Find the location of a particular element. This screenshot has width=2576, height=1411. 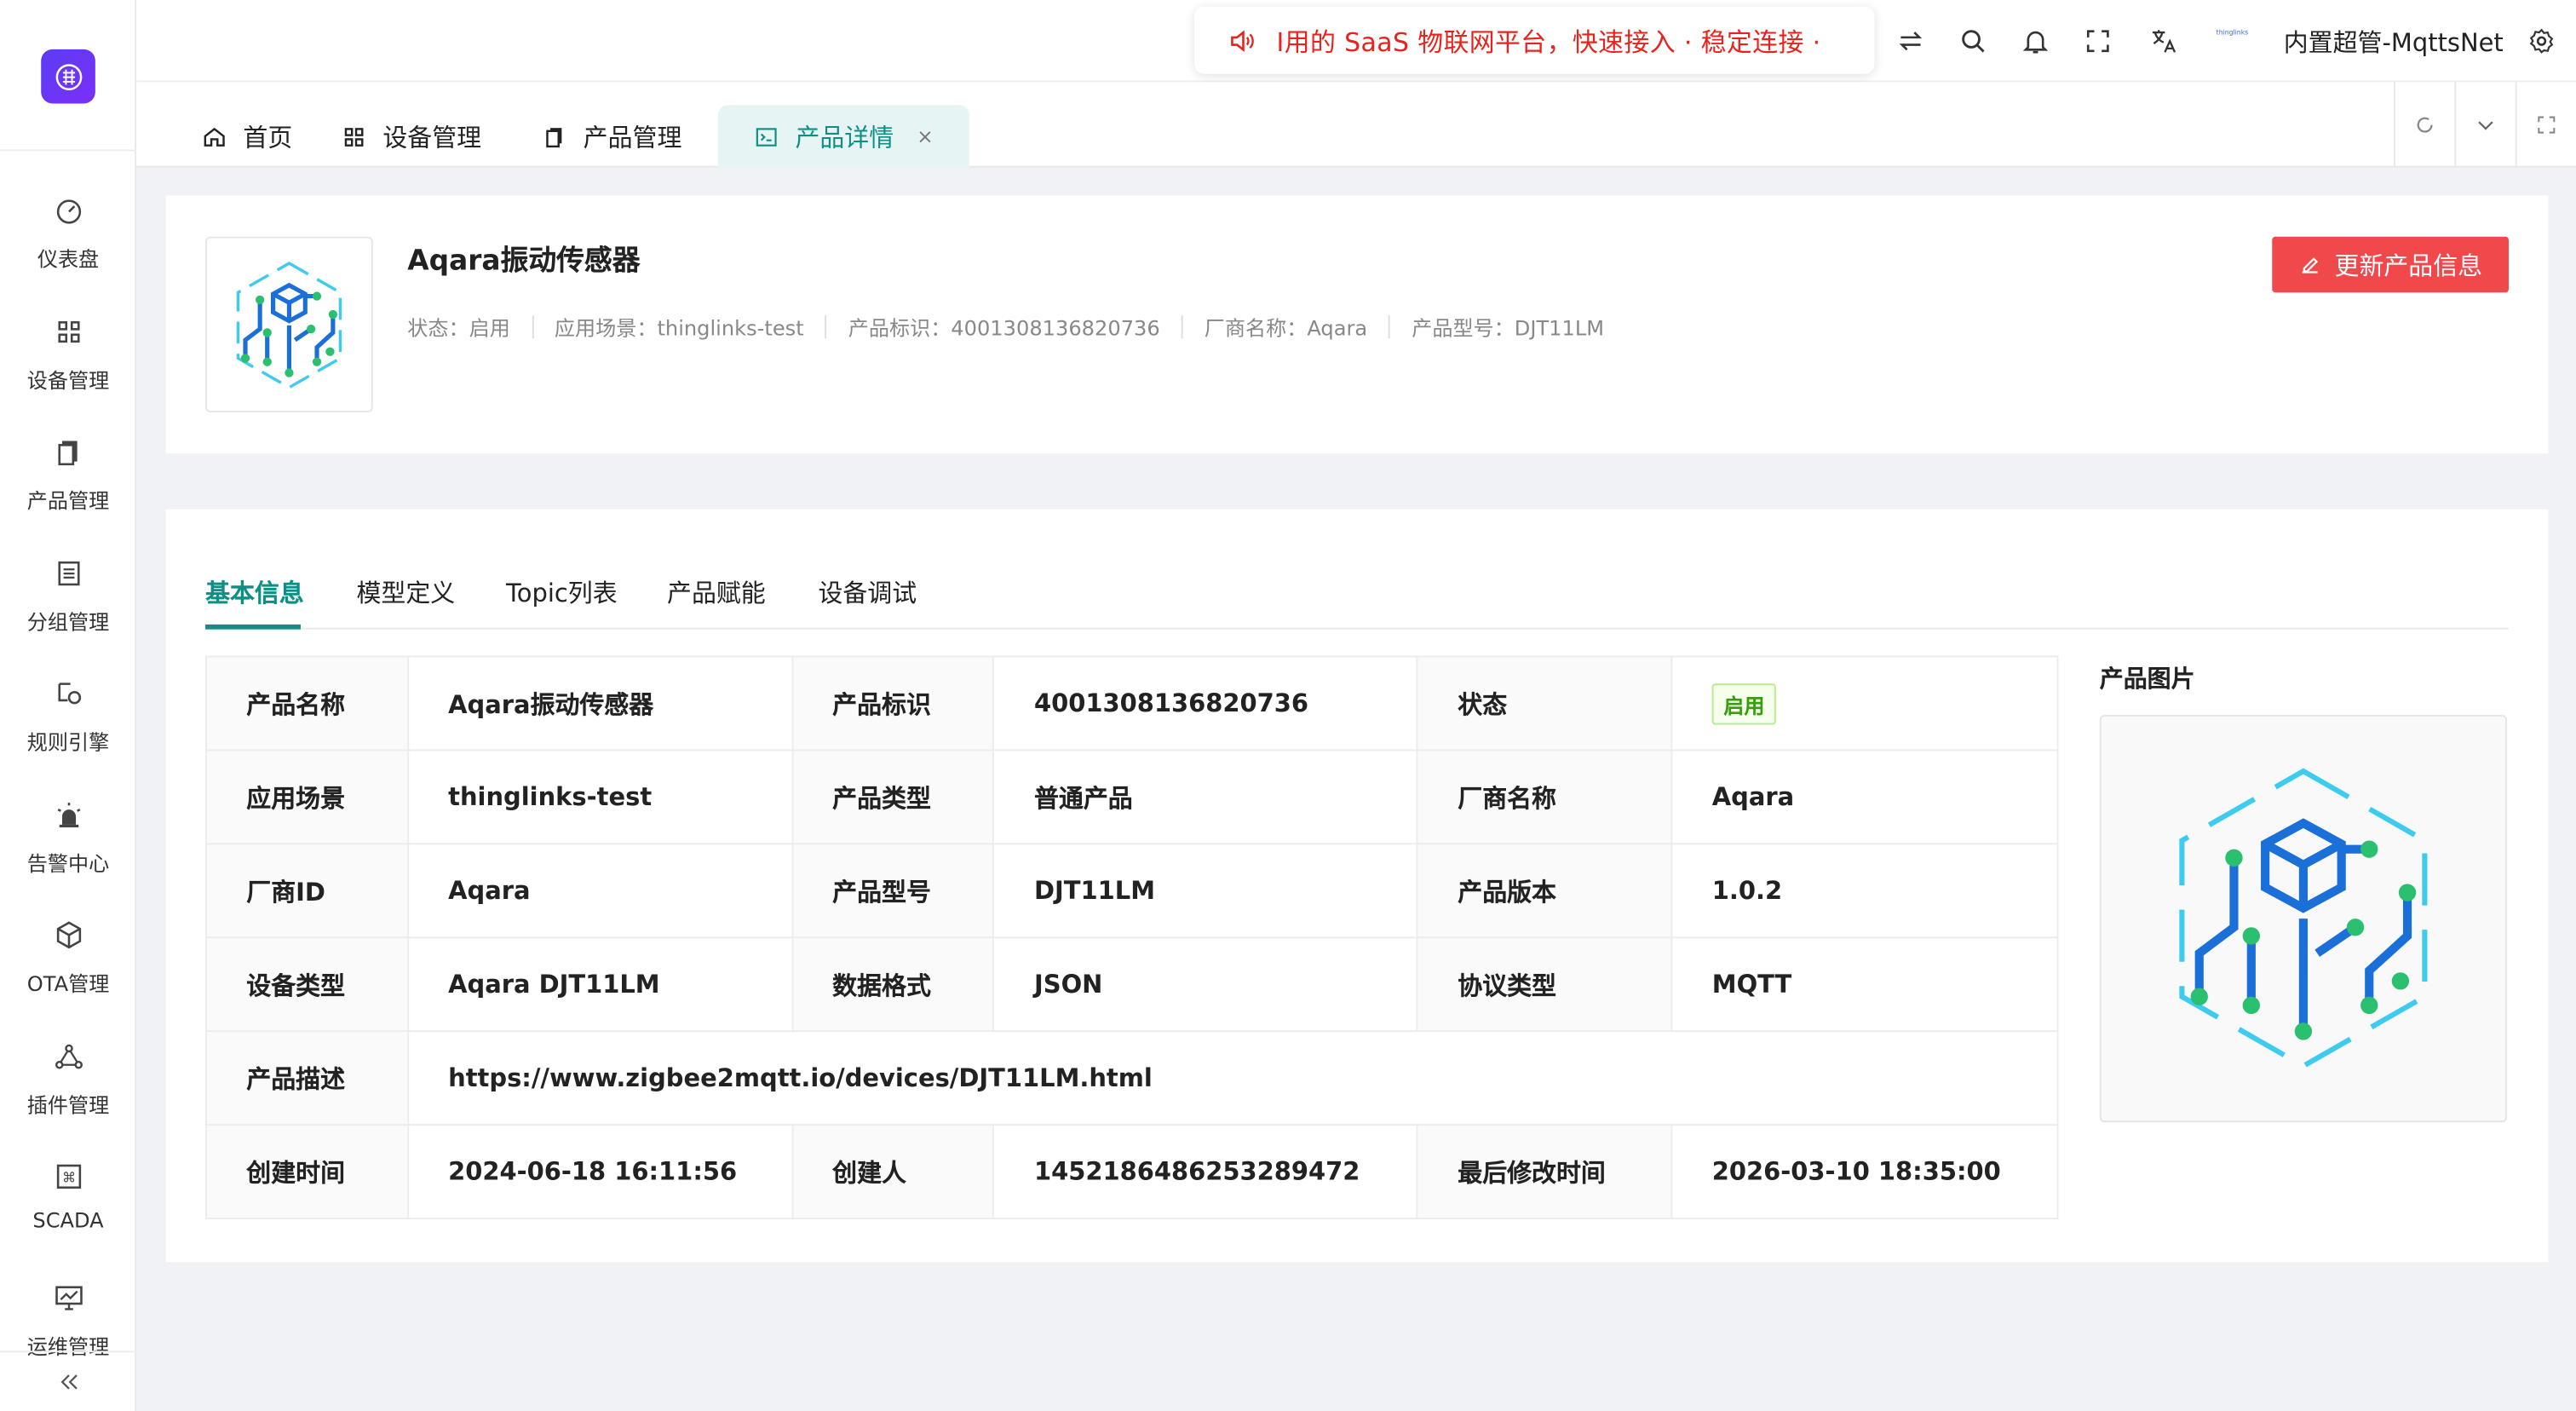

field-label: 产品描述 is located at coordinates (307, 1078).